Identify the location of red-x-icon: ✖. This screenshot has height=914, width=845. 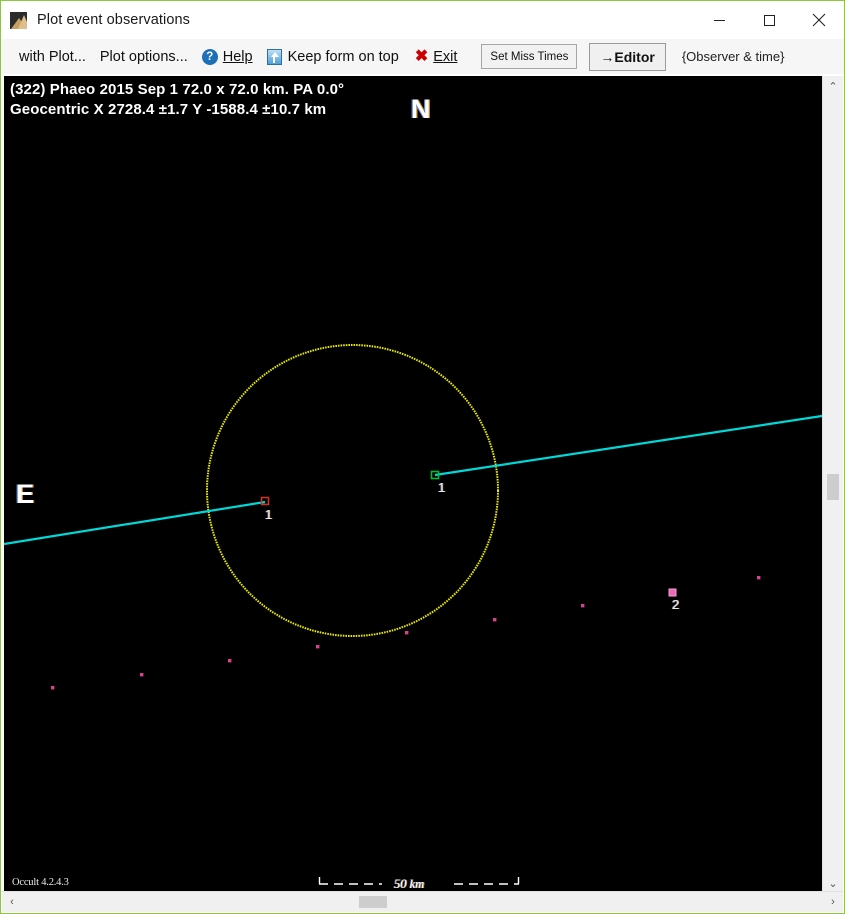
(421, 56).